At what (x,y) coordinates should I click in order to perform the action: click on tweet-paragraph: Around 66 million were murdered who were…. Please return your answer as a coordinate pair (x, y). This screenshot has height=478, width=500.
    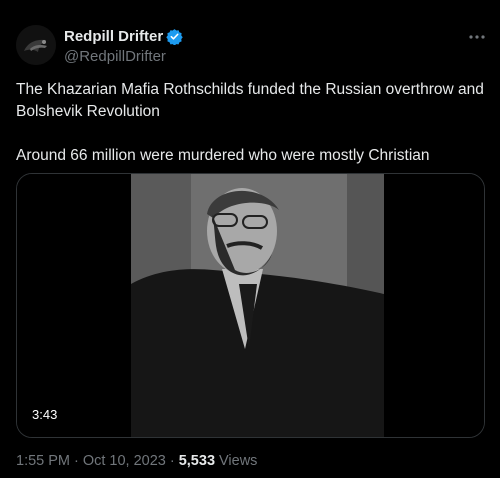
    Looking at the image, I should click on (223, 155).